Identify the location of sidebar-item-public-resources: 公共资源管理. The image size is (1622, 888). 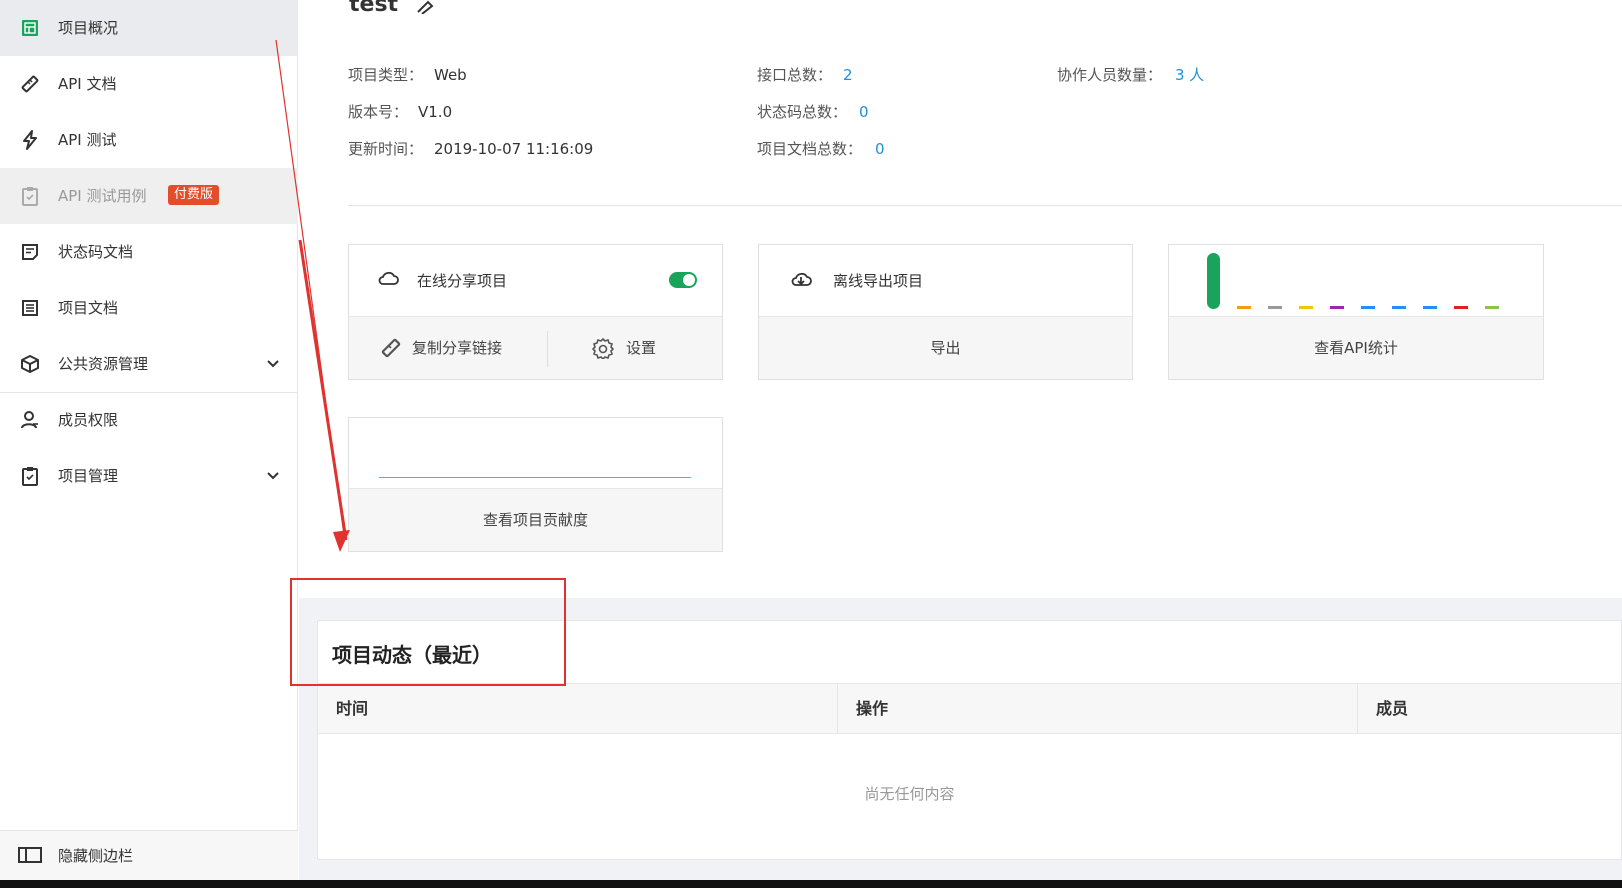
(149, 364).